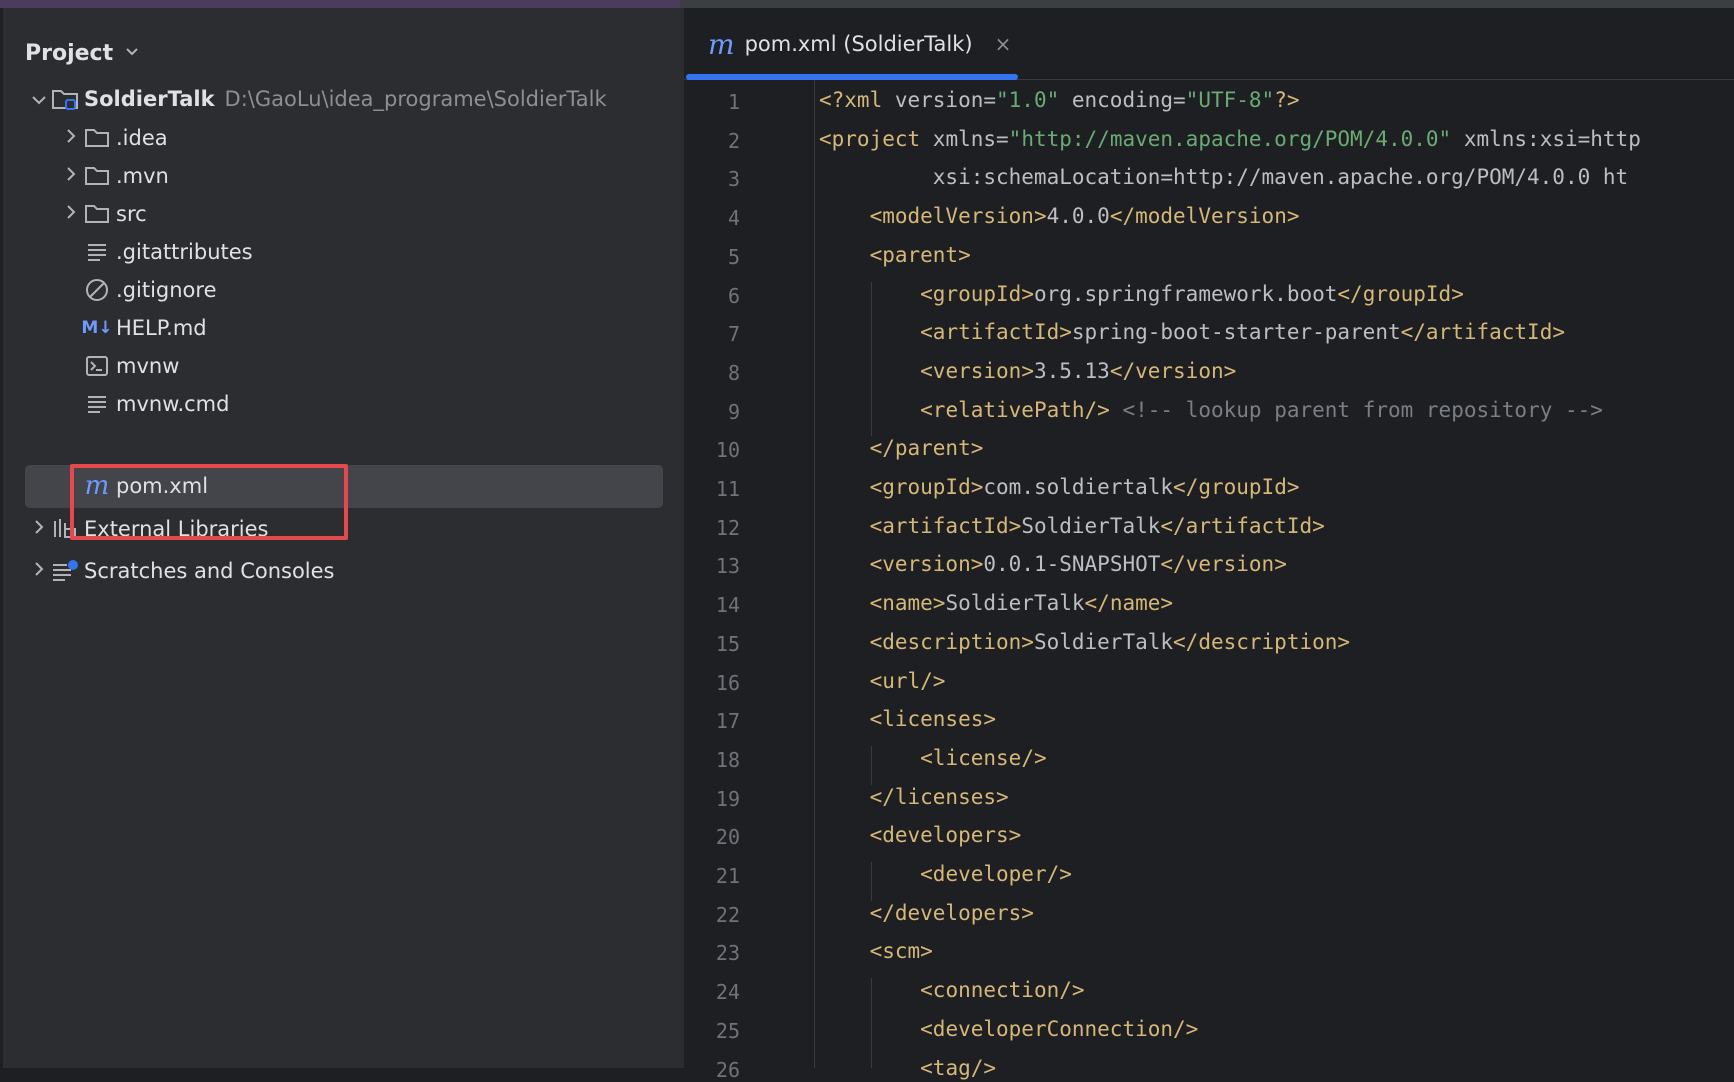 The image size is (1734, 1082). What do you see at coordinates (1003, 44) in the screenshot?
I see `close-icon: ×` at bounding box center [1003, 44].